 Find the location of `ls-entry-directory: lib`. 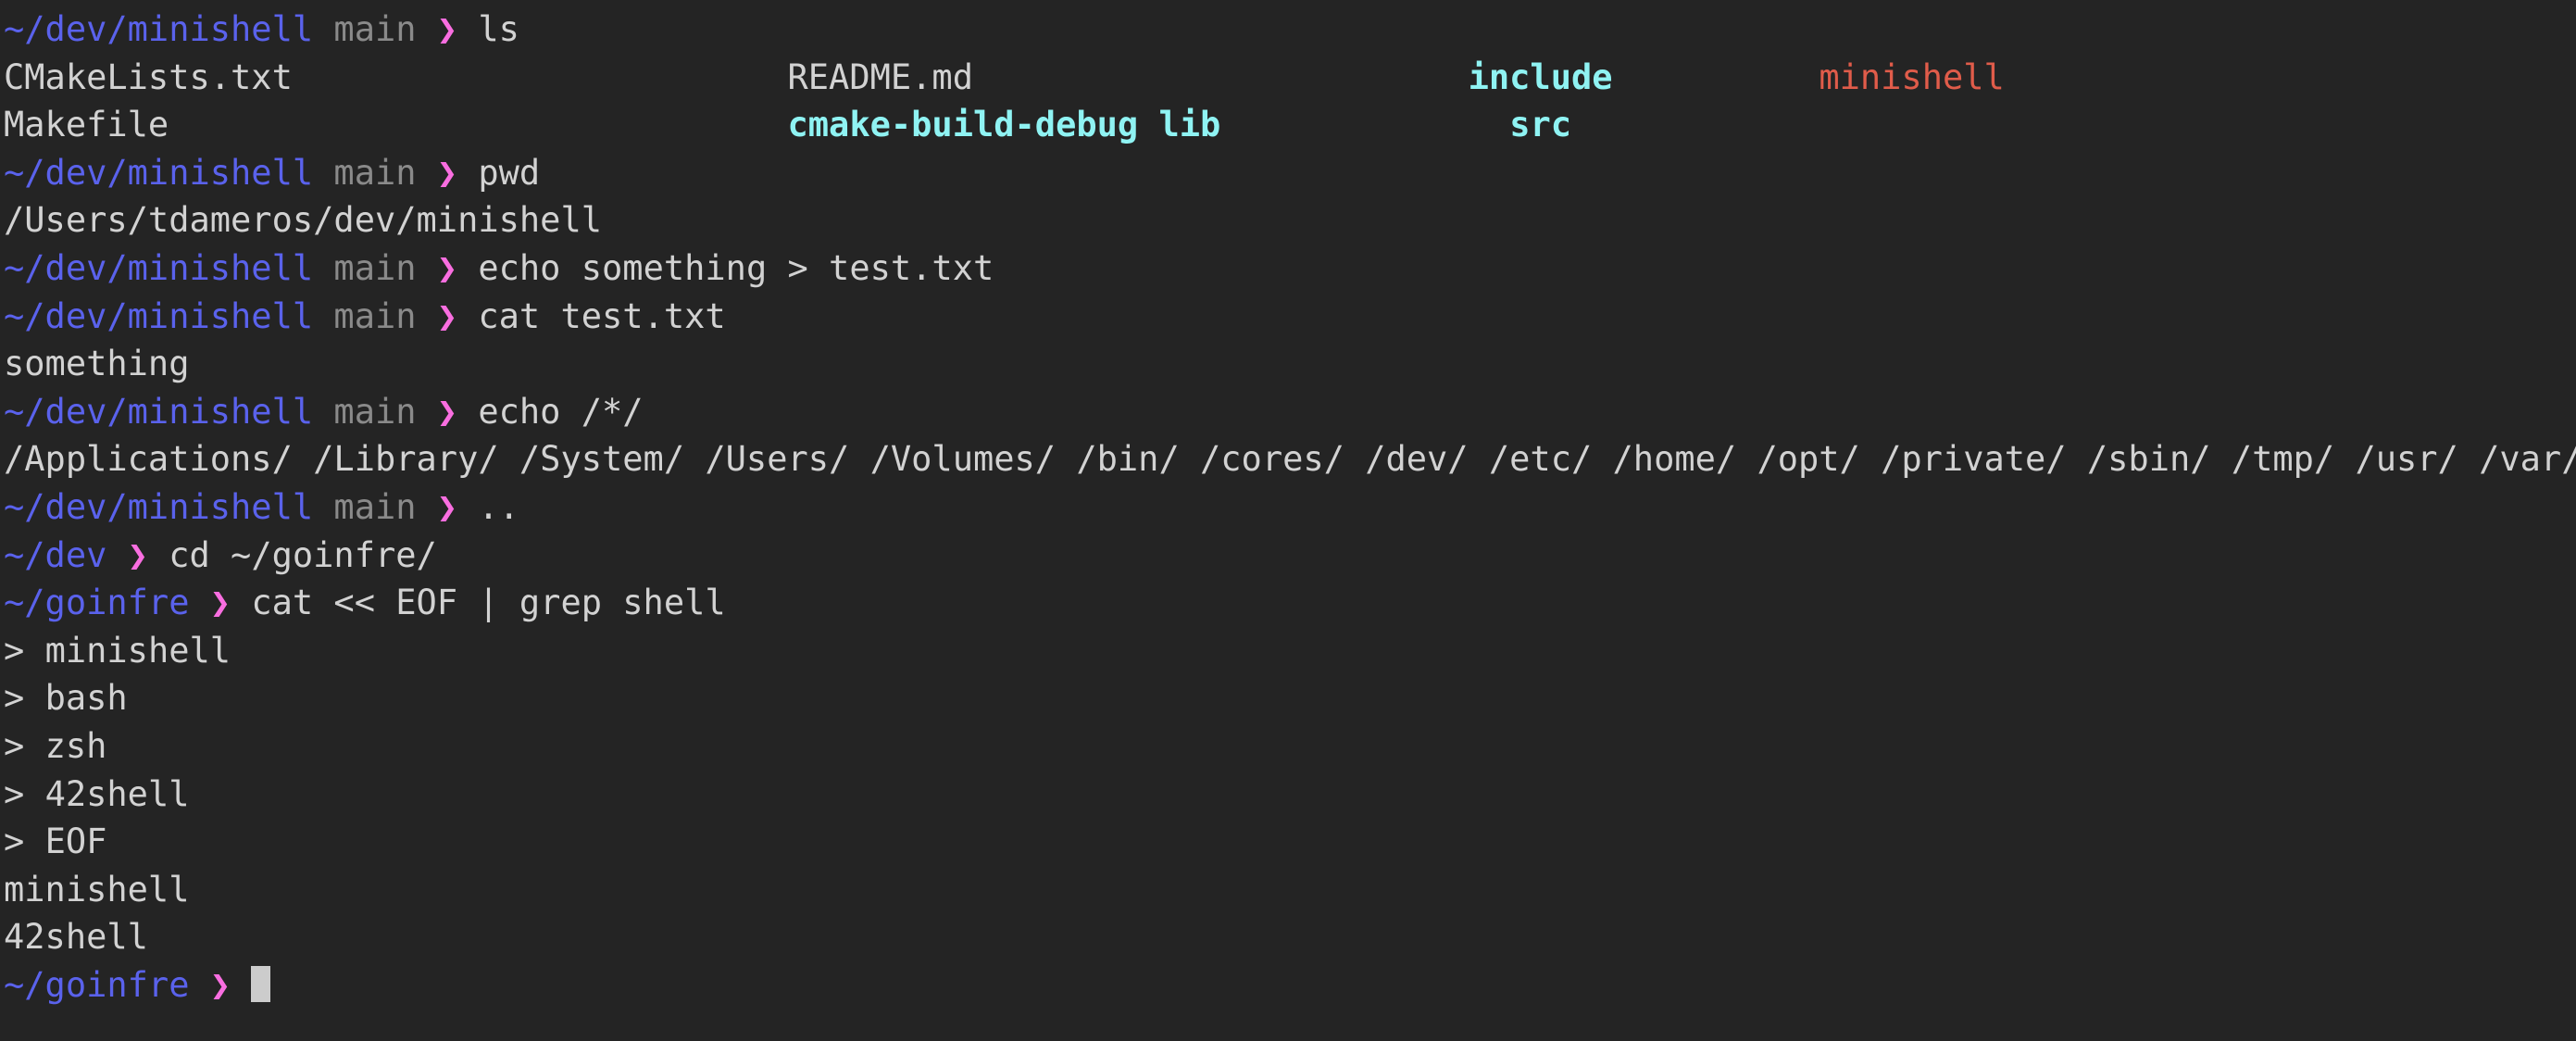

ls-entry-directory: lib is located at coordinates (1189, 124).